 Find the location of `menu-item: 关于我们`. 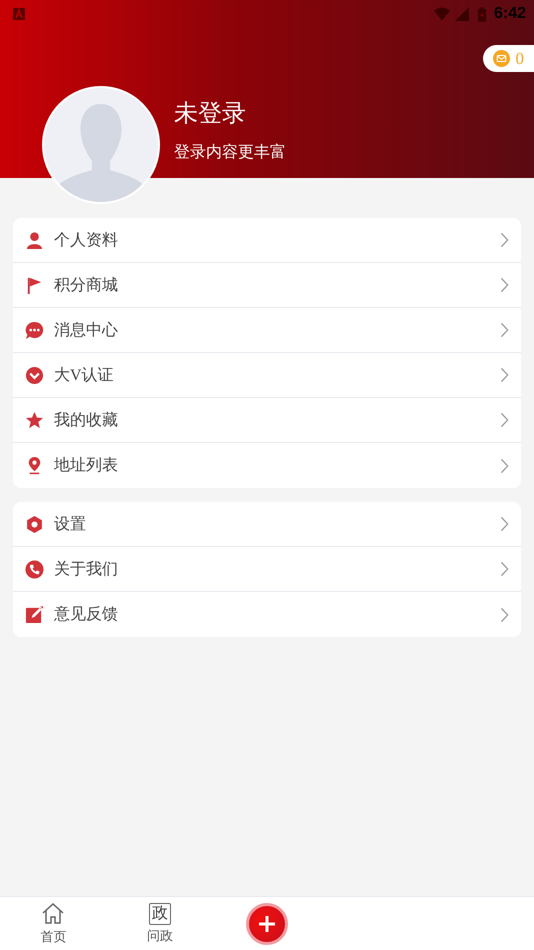

menu-item: 关于我们 is located at coordinates (86, 569).